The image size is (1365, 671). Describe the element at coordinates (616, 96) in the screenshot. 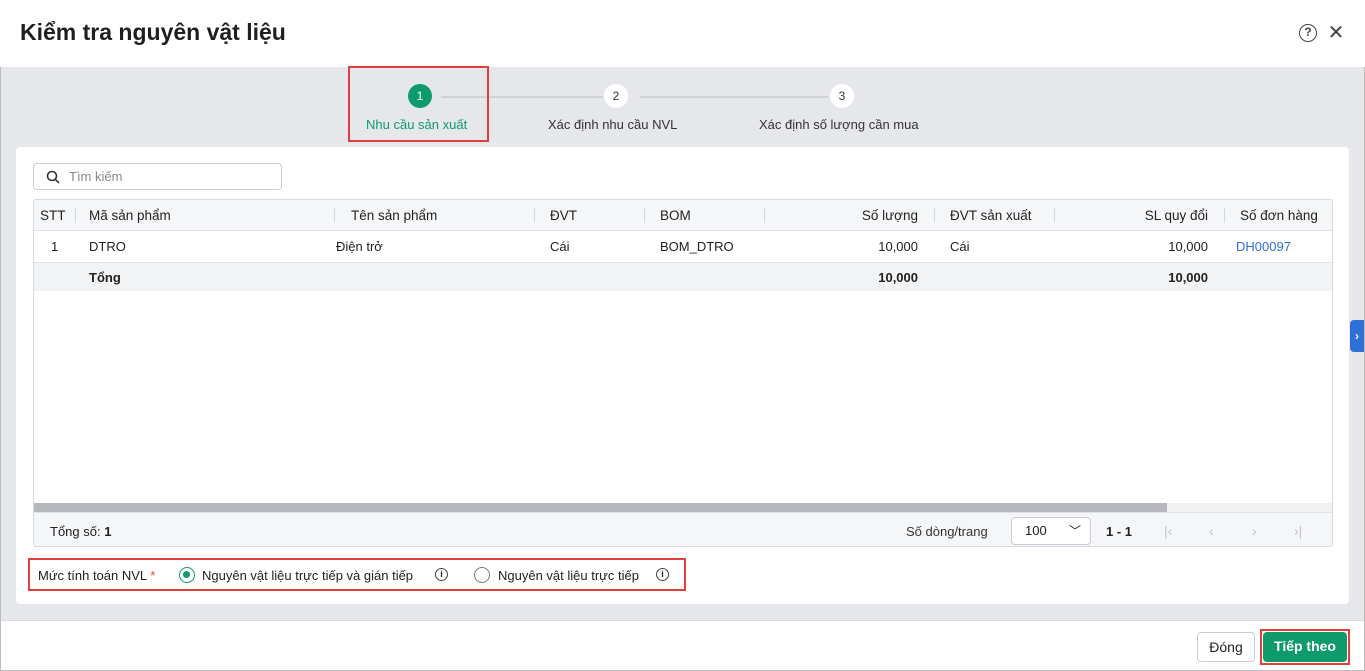

I see `step-2-number: 2` at that location.